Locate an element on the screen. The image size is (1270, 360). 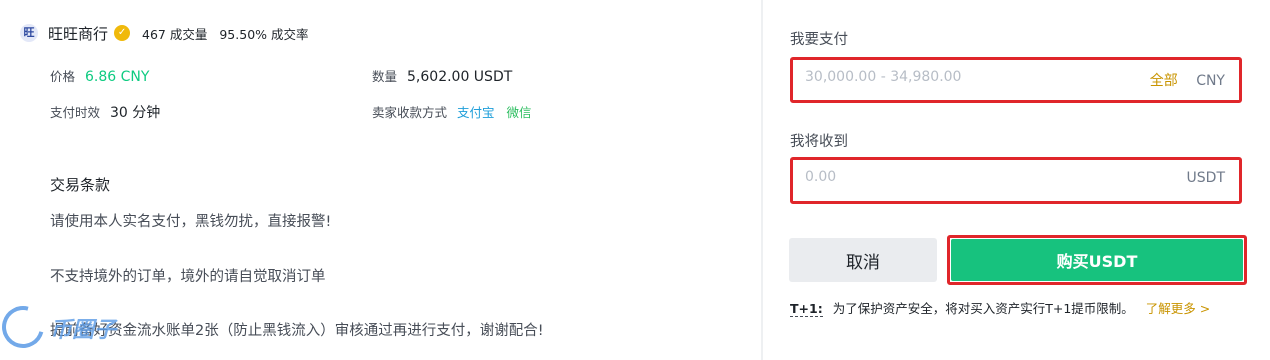
payment-method-wechat: 微信 is located at coordinates (519, 112).